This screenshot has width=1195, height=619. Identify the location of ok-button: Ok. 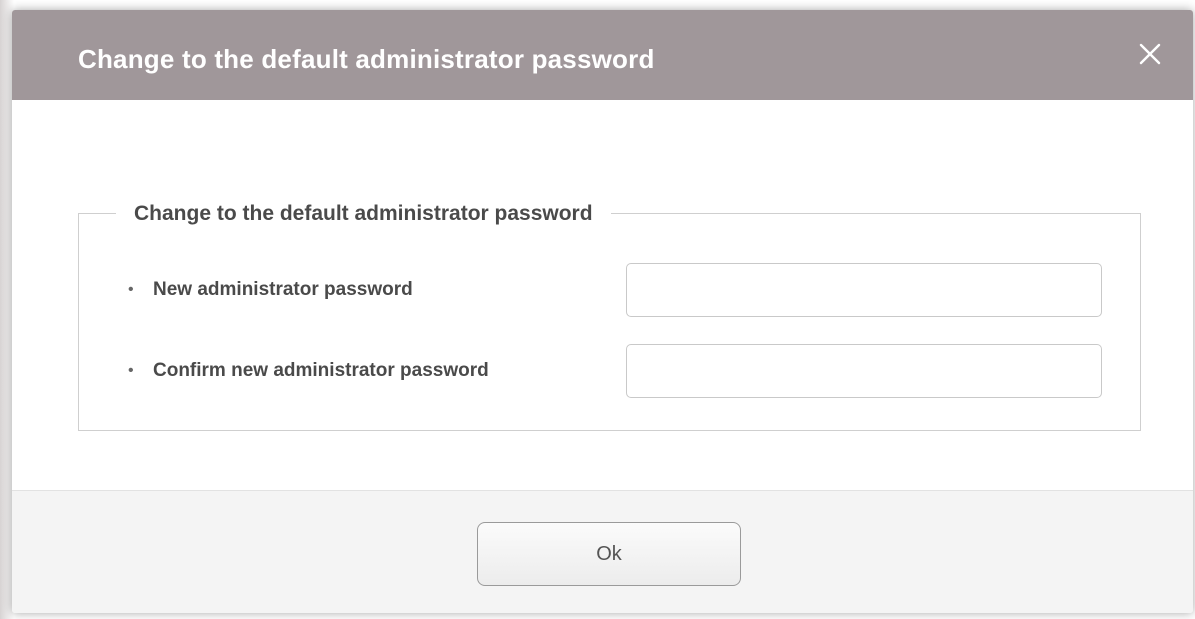
(609, 554).